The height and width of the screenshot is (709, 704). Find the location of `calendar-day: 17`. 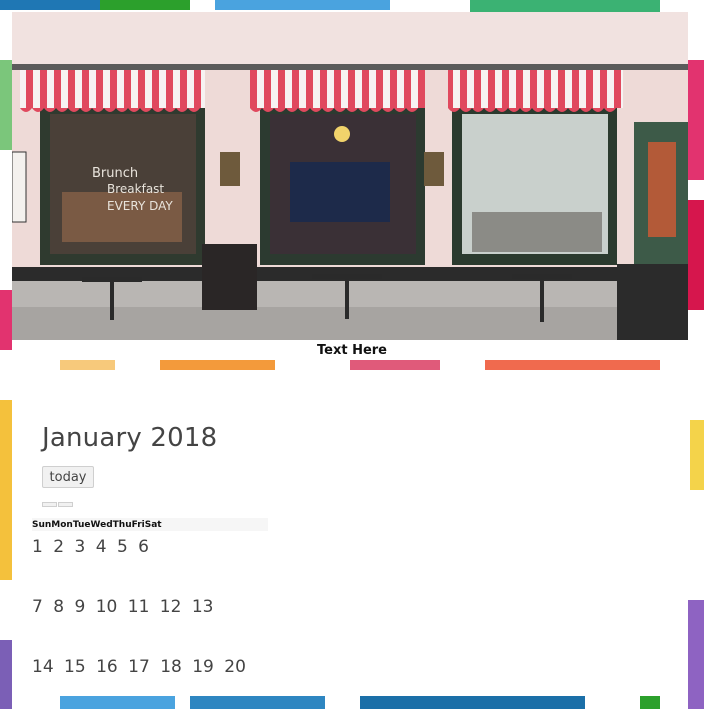

calendar-day: 17 is located at coordinates (139, 667).